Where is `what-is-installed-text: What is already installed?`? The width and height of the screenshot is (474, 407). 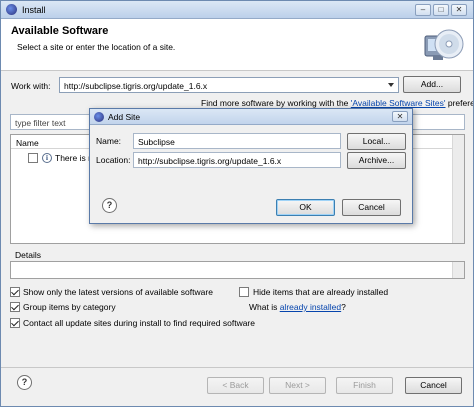
what-is-installed-text: What is already installed? is located at coordinates (297, 307).